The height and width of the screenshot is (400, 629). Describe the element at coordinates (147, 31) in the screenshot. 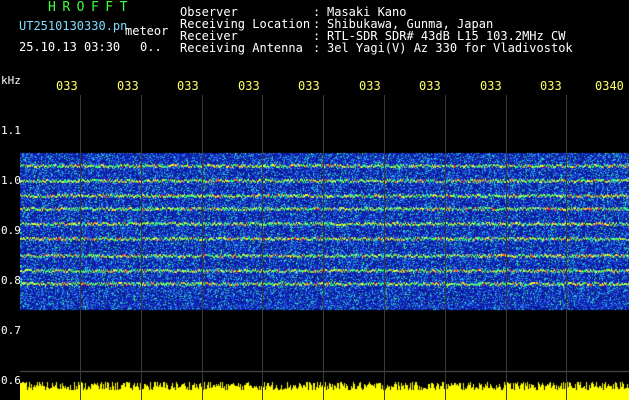

I see `detection-tag: meteor` at that location.